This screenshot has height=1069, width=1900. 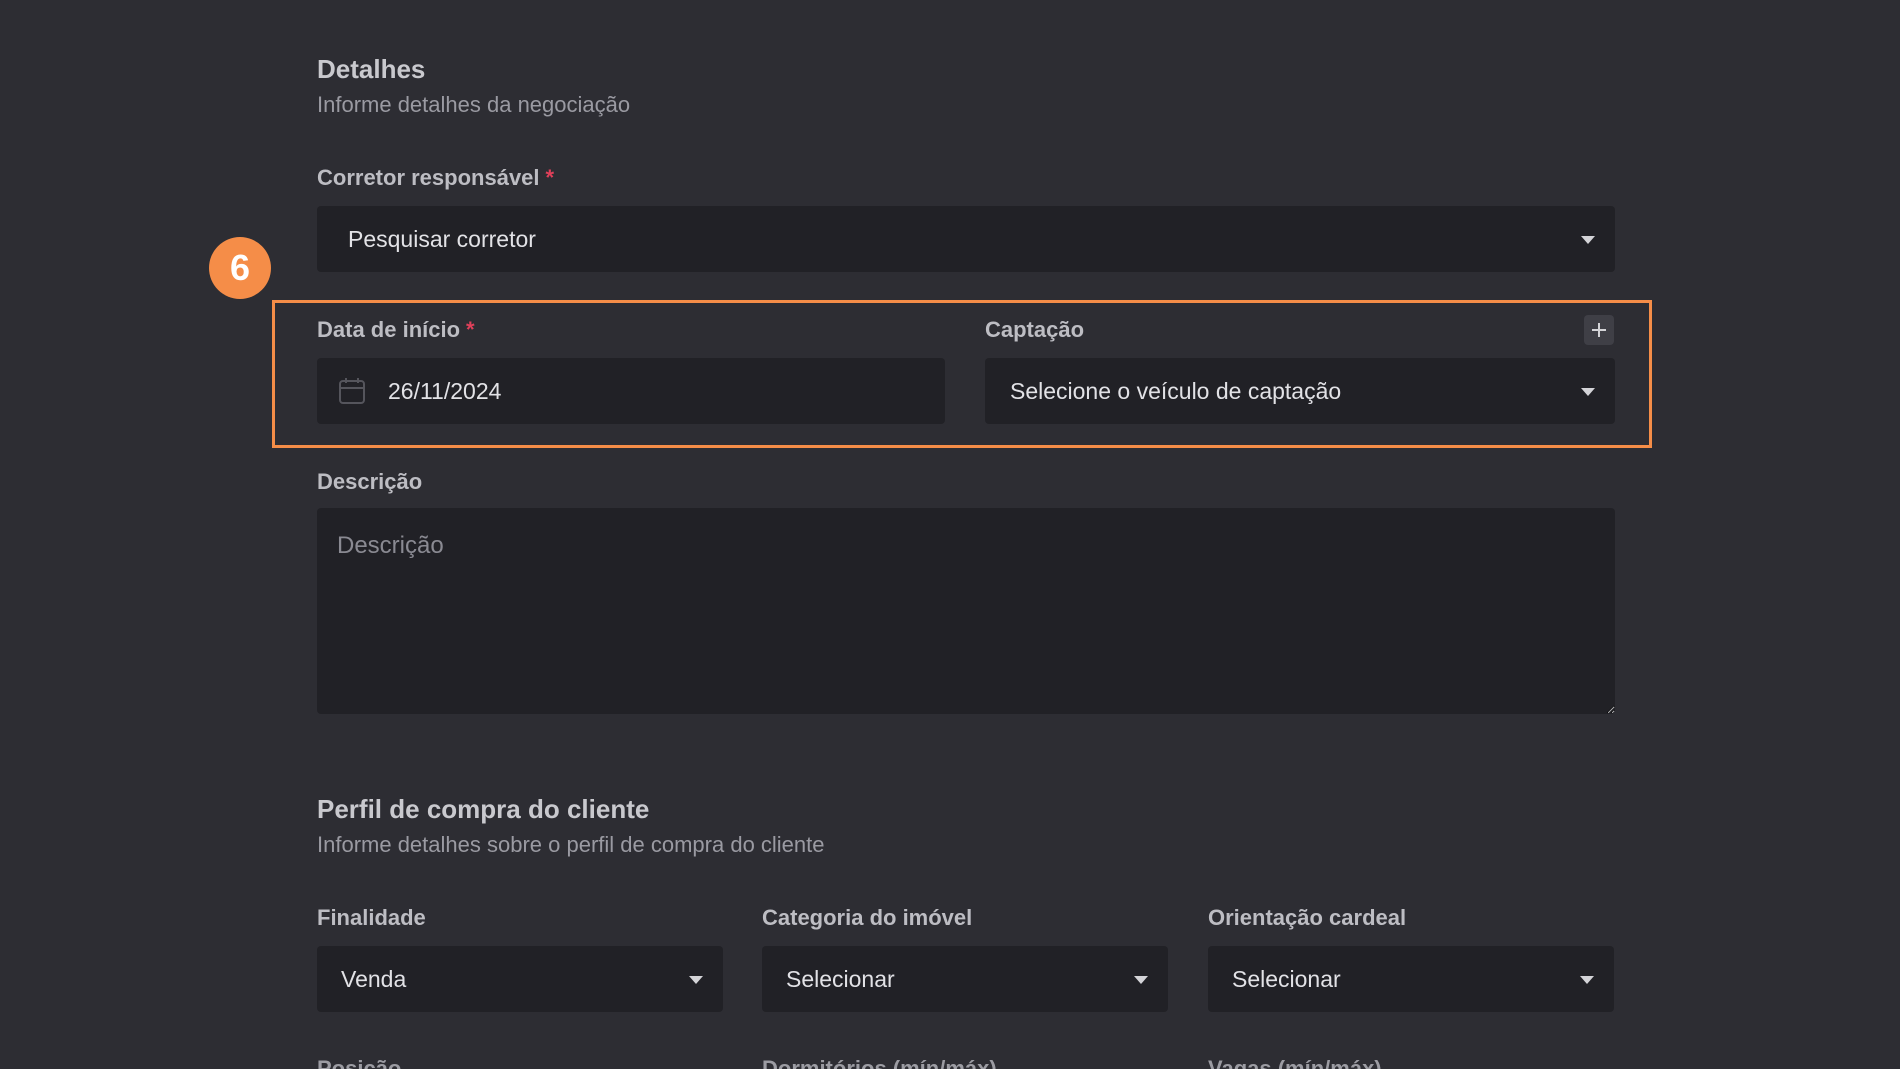 I want to click on parking-label: Vagas (mín/máx), so click(x=1295, y=1062).